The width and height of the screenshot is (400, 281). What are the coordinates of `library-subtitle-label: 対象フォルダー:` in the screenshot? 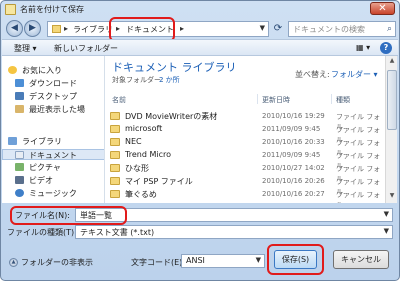 It's located at (138, 80).